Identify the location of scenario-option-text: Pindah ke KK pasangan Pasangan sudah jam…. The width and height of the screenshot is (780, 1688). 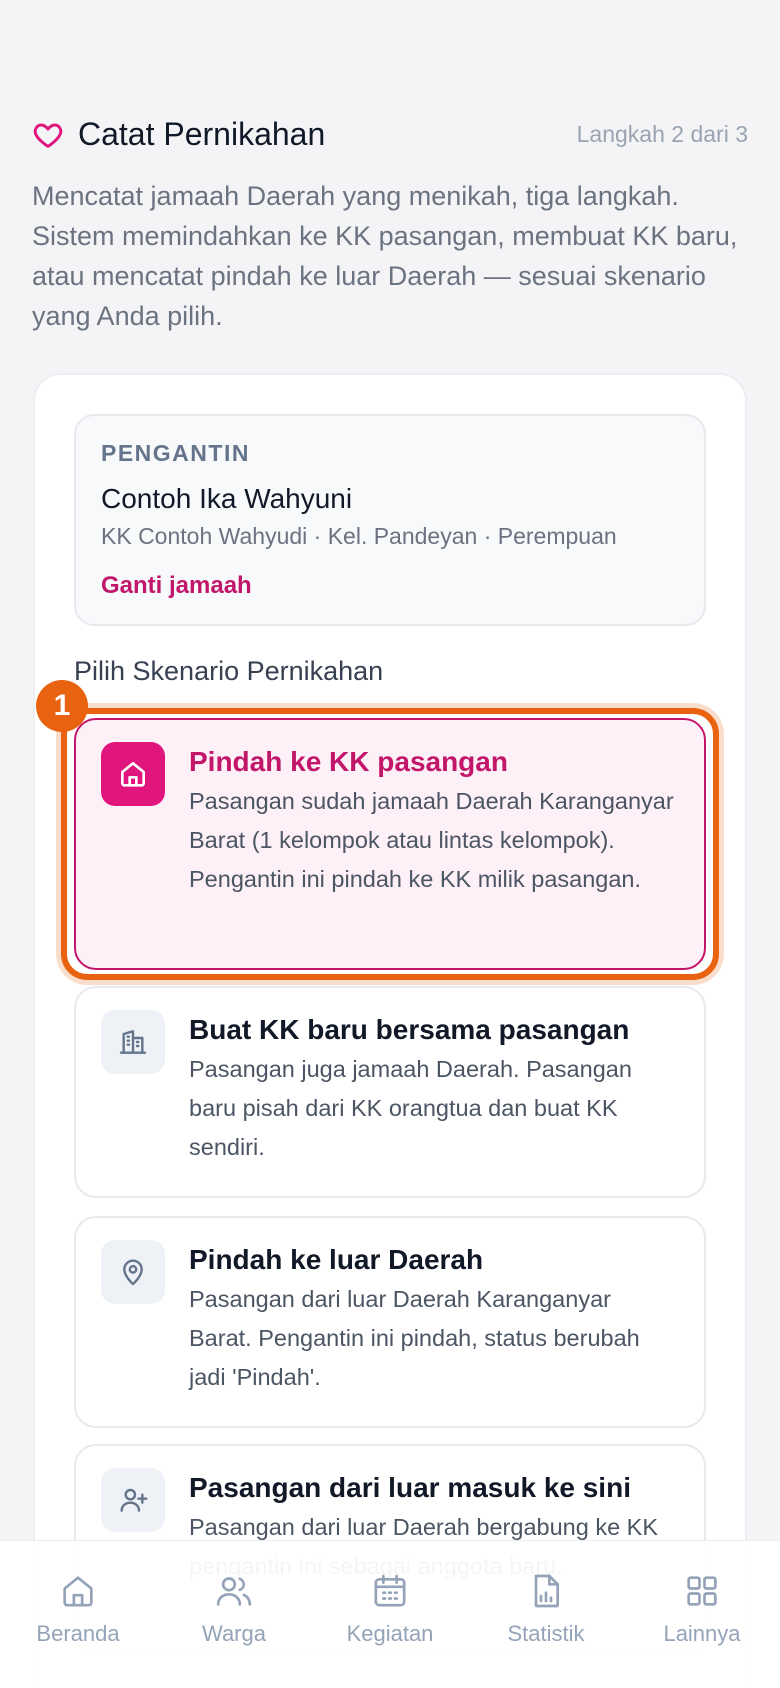
(433, 855).